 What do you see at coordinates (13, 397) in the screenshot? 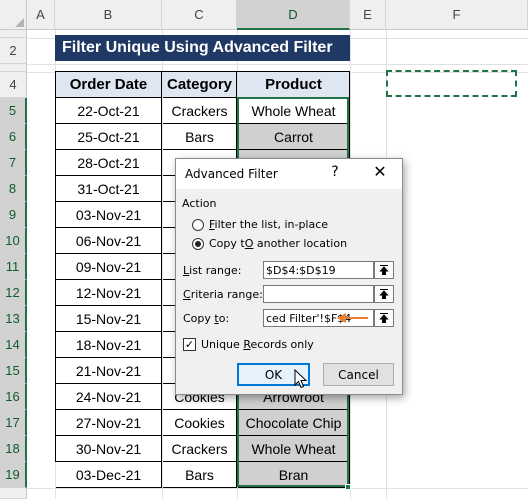
I see `row-header-16: 16` at bounding box center [13, 397].